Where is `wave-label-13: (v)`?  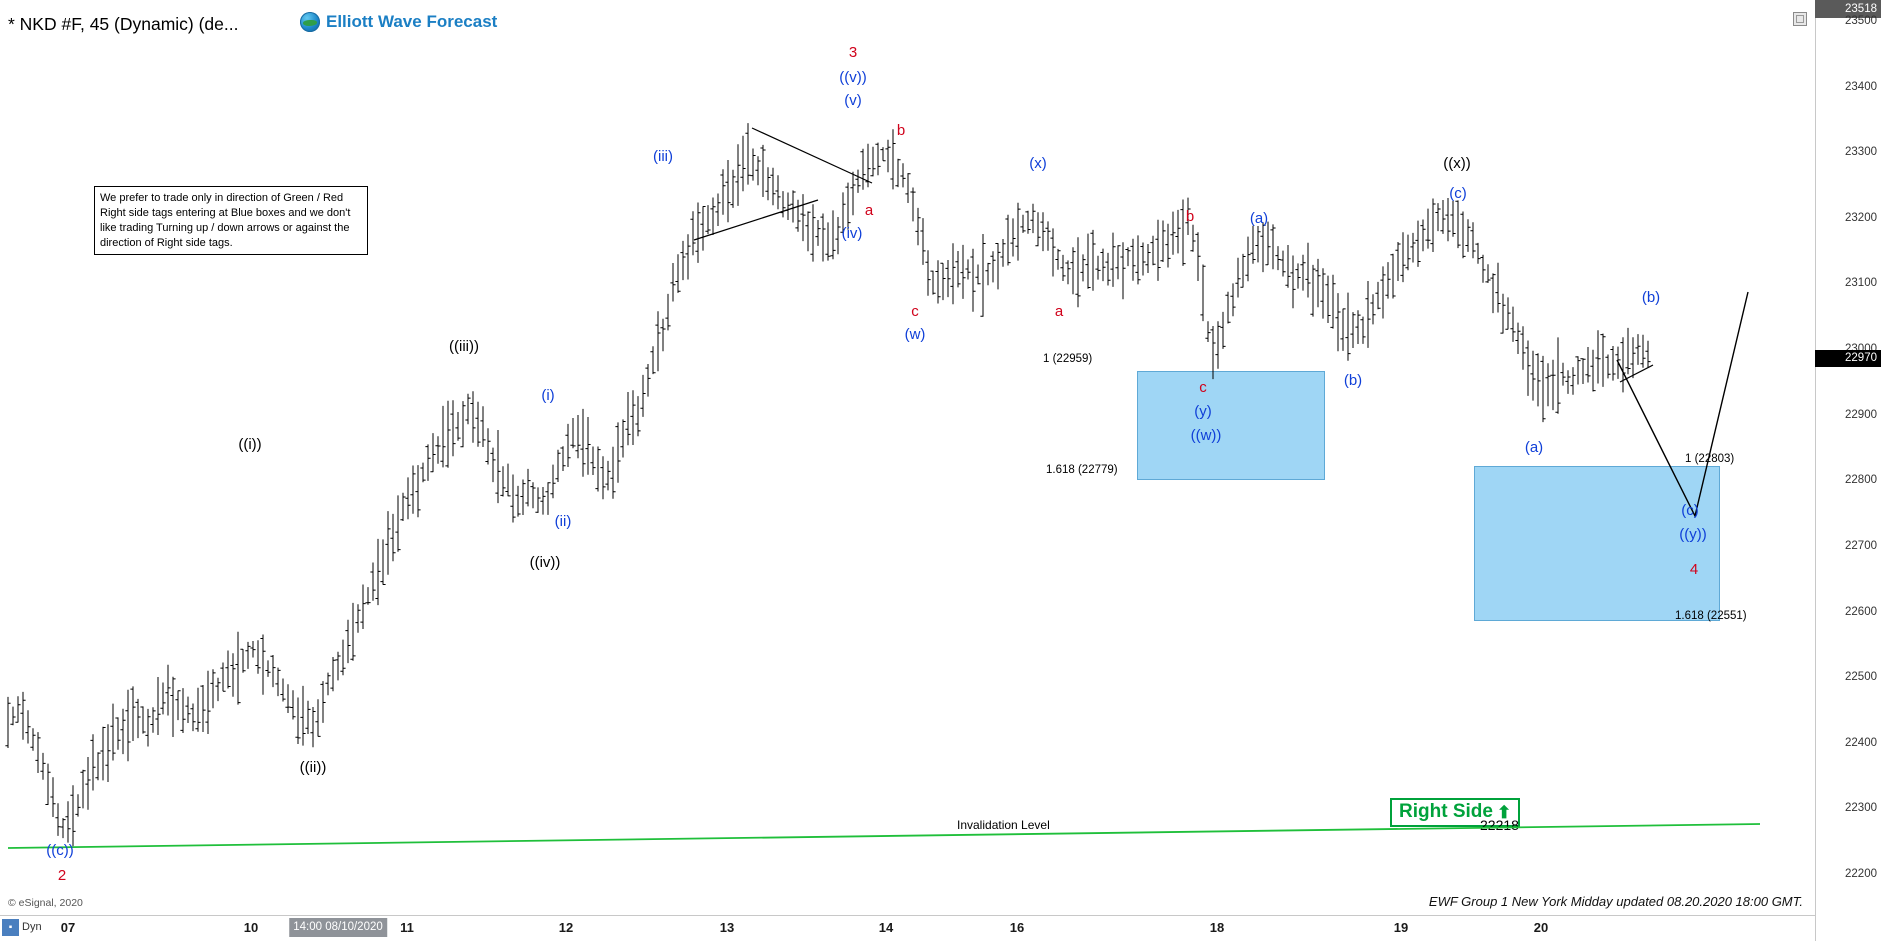
wave-label-13: (v) is located at coordinates (853, 100).